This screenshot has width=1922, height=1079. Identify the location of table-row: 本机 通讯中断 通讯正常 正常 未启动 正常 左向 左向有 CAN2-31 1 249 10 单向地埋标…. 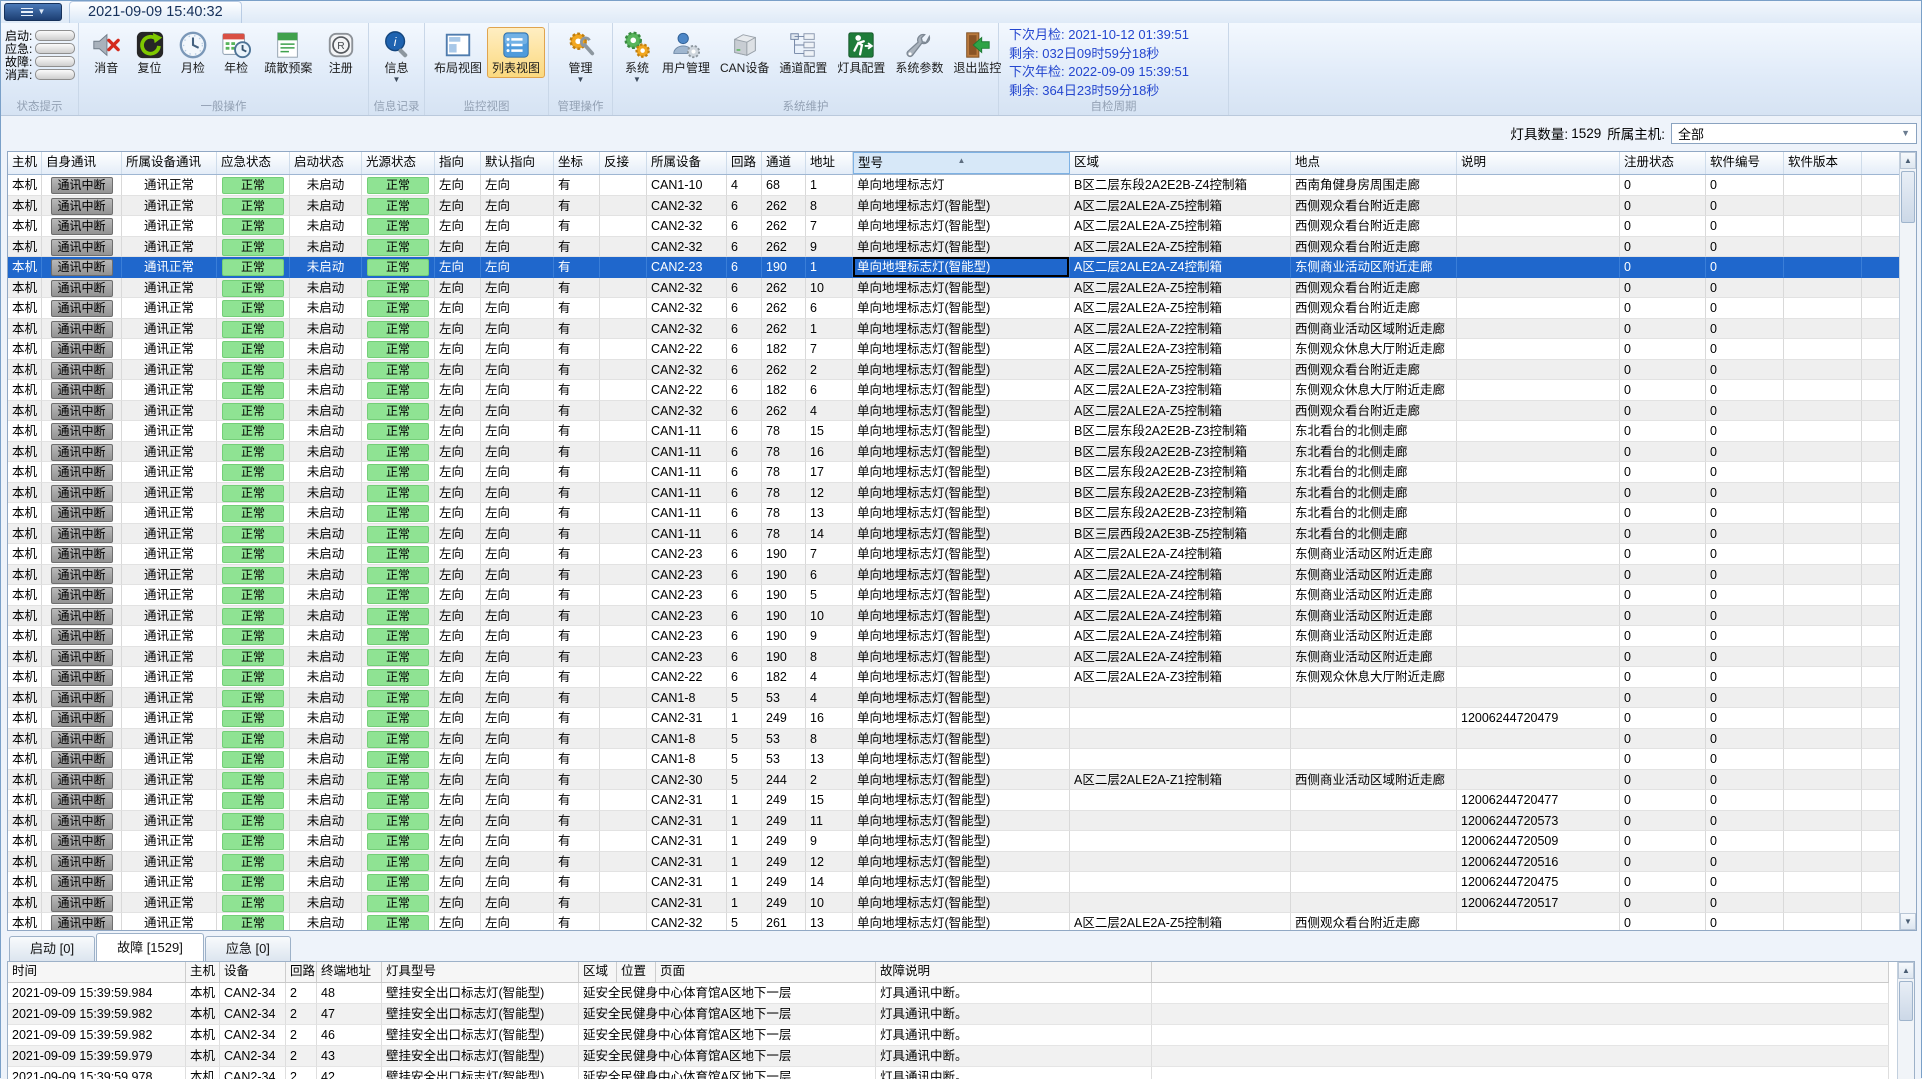
(954, 902).